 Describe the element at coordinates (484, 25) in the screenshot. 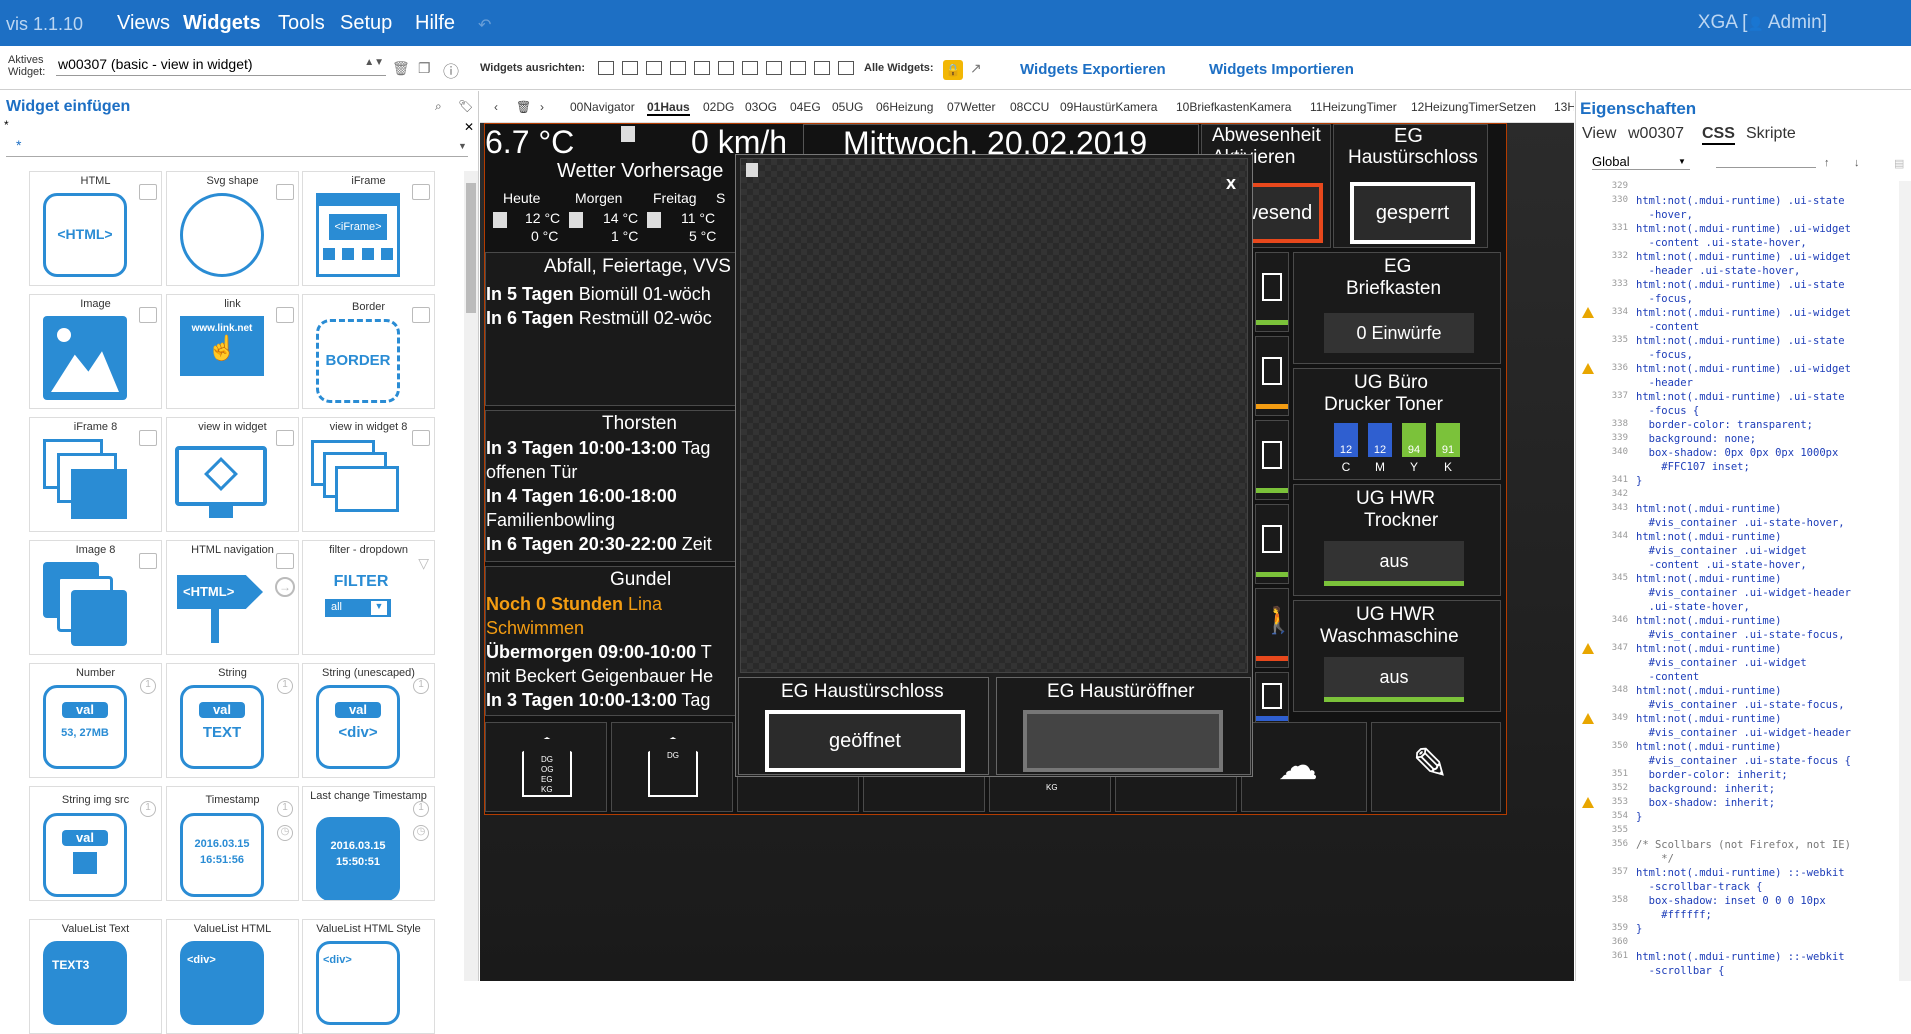

I see `undo-icon: ↶` at that location.